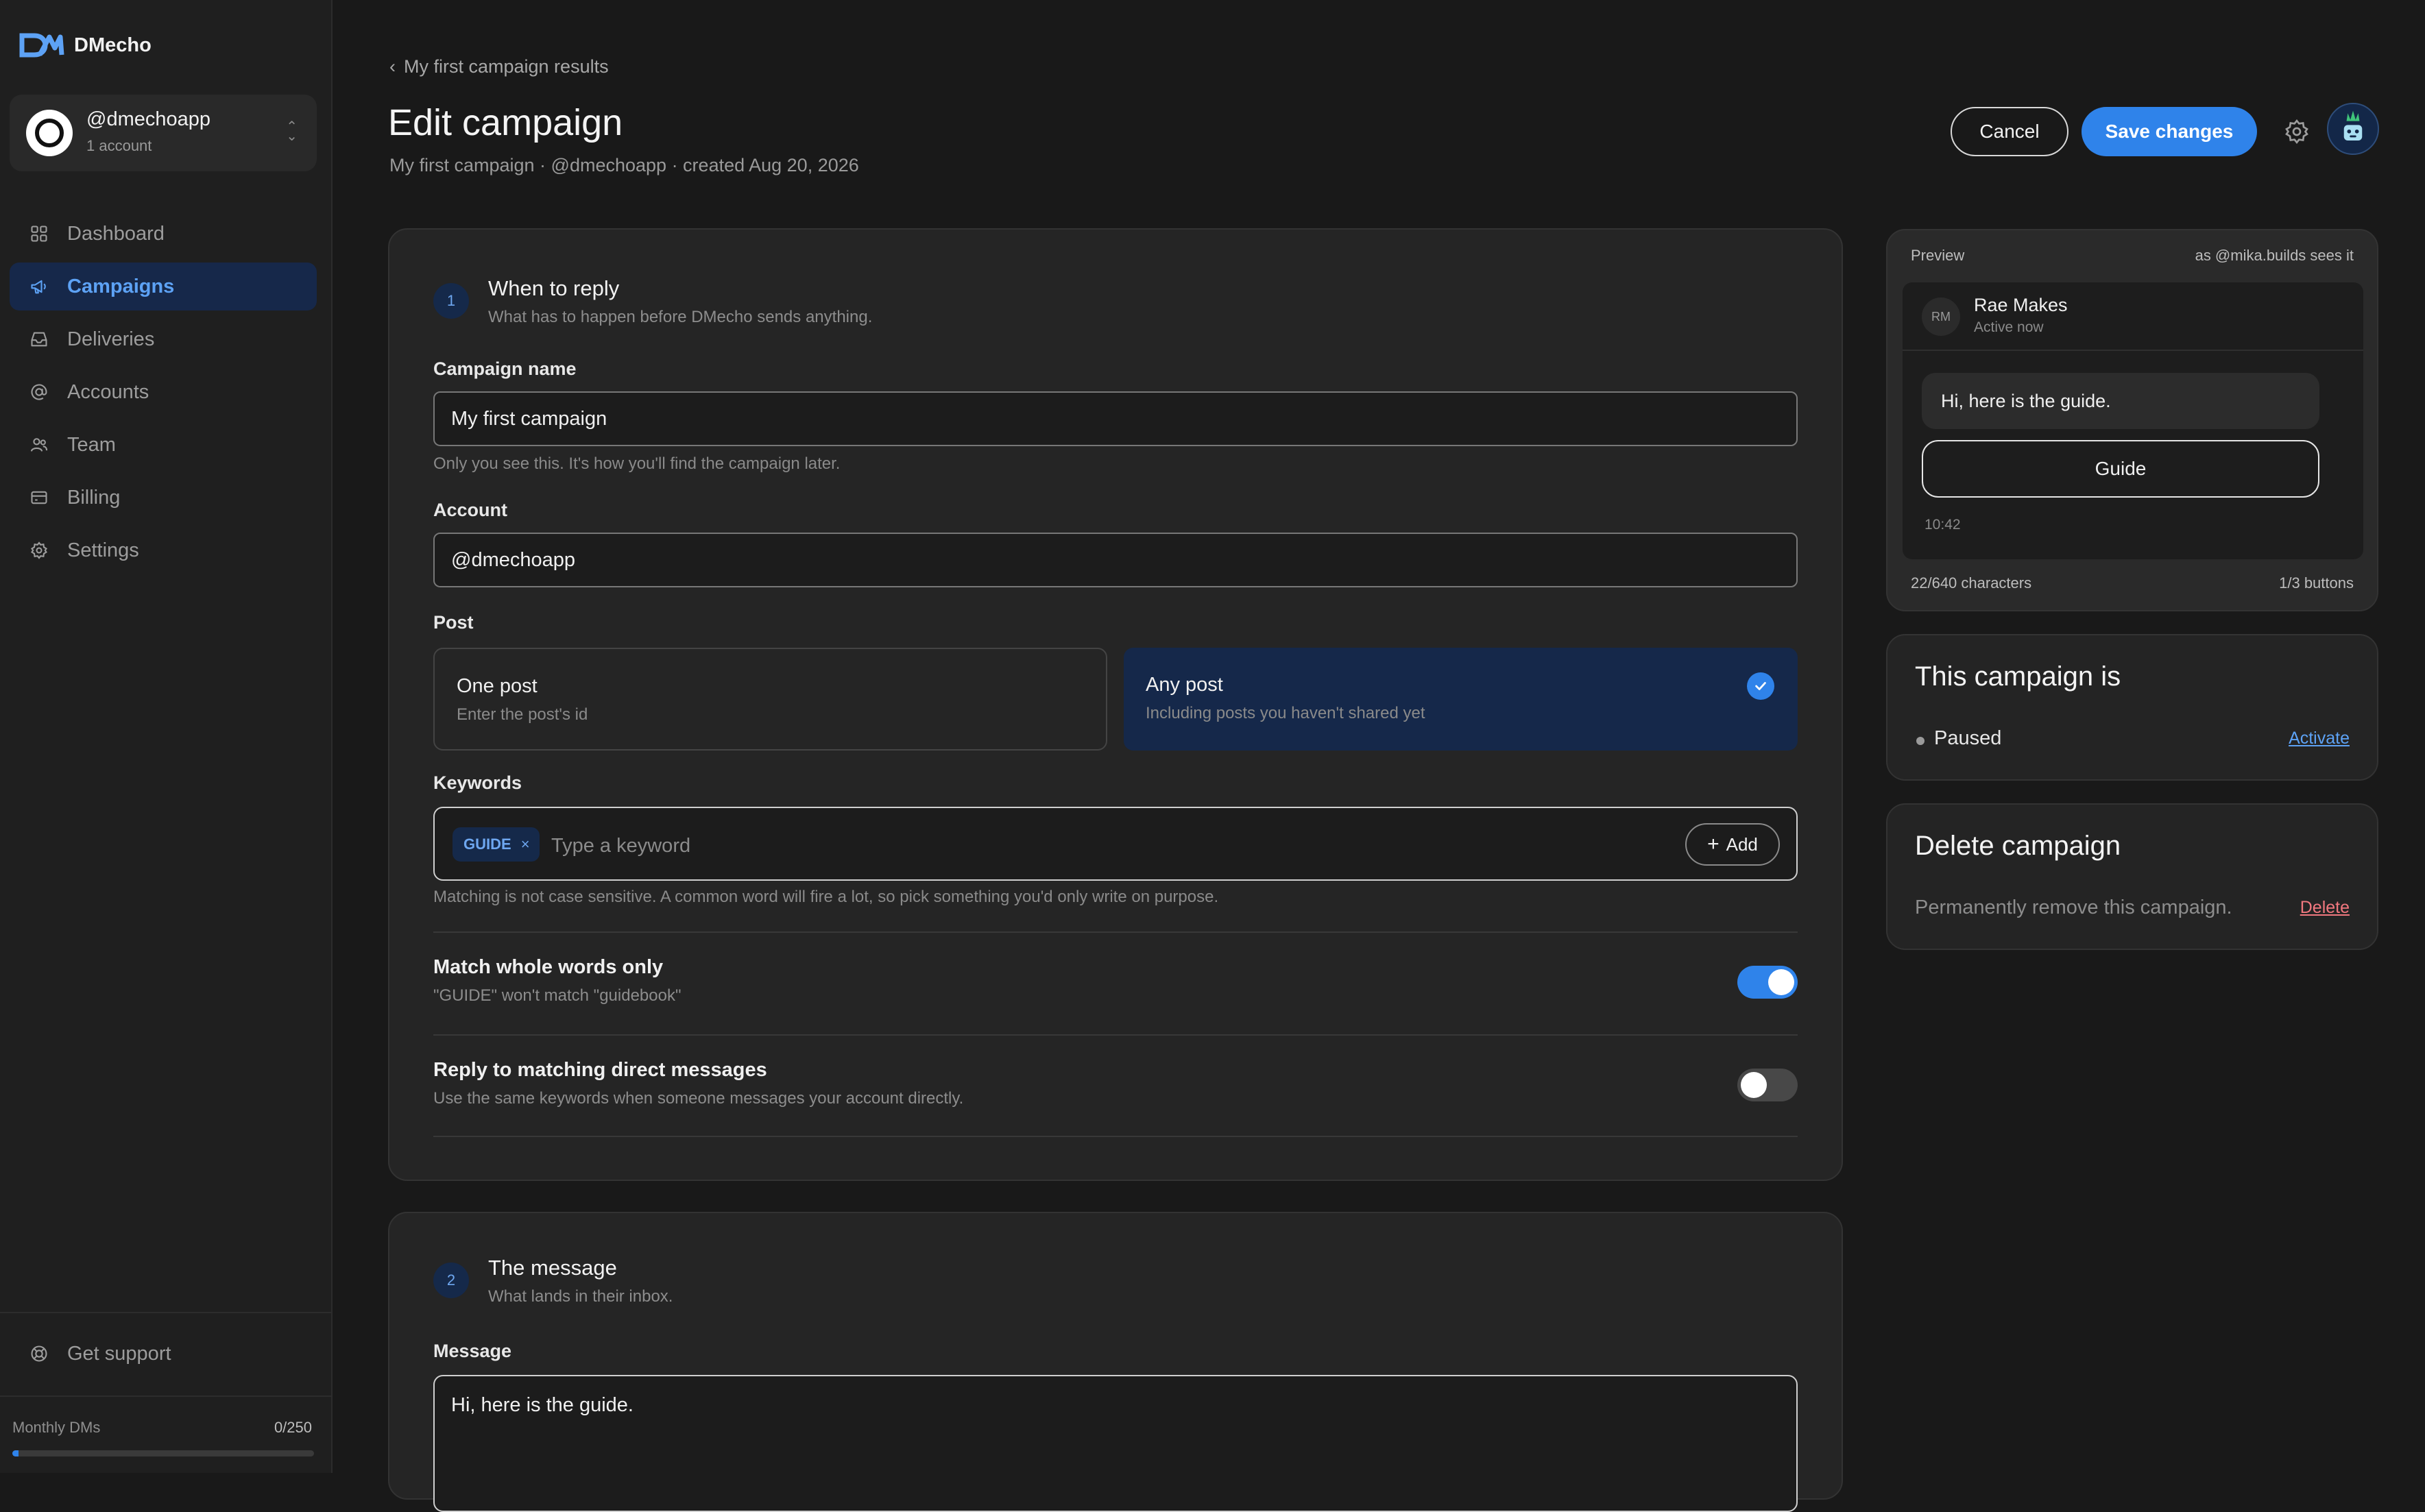 The height and width of the screenshot is (1512, 2425). I want to click on save-changes-button: Save changes, so click(2169, 132).